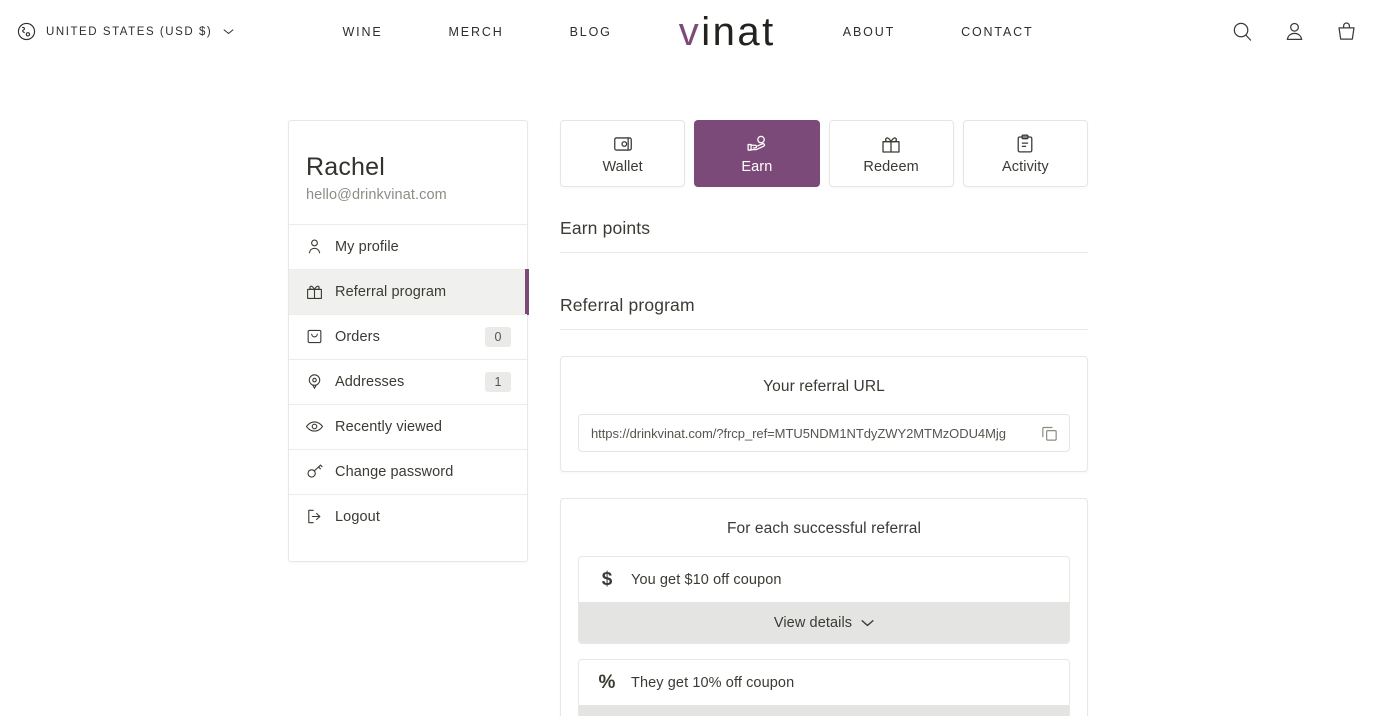 The width and height of the screenshot is (1376, 716). What do you see at coordinates (389, 426) in the screenshot?
I see `sidebar-item-label: Recently viewed` at bounding box center [389, 426].